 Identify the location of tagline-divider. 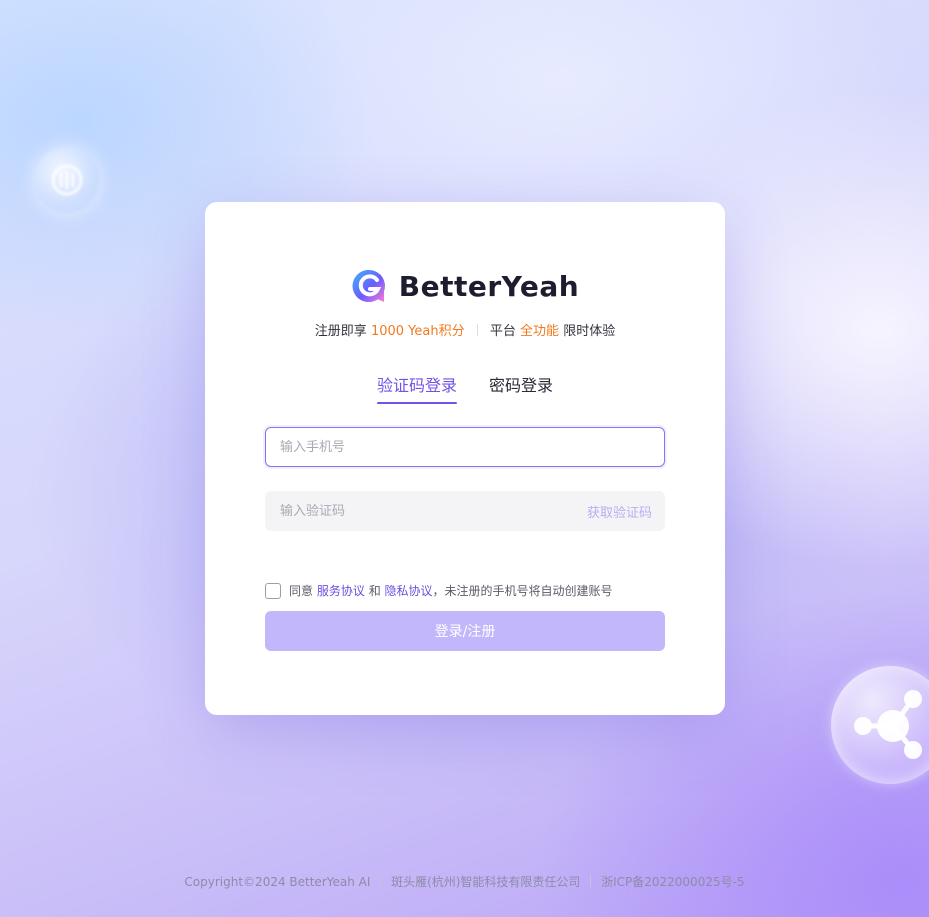
(477, 330).